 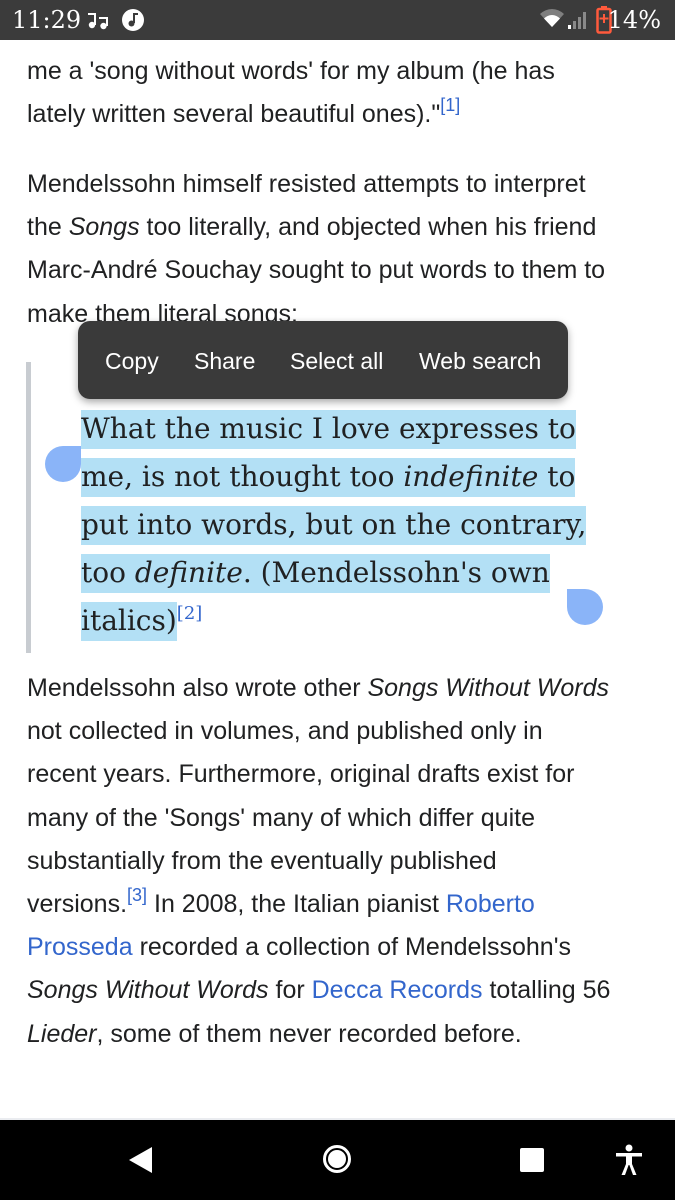 I want to click on signal-icon, so click(x=577, y=20).